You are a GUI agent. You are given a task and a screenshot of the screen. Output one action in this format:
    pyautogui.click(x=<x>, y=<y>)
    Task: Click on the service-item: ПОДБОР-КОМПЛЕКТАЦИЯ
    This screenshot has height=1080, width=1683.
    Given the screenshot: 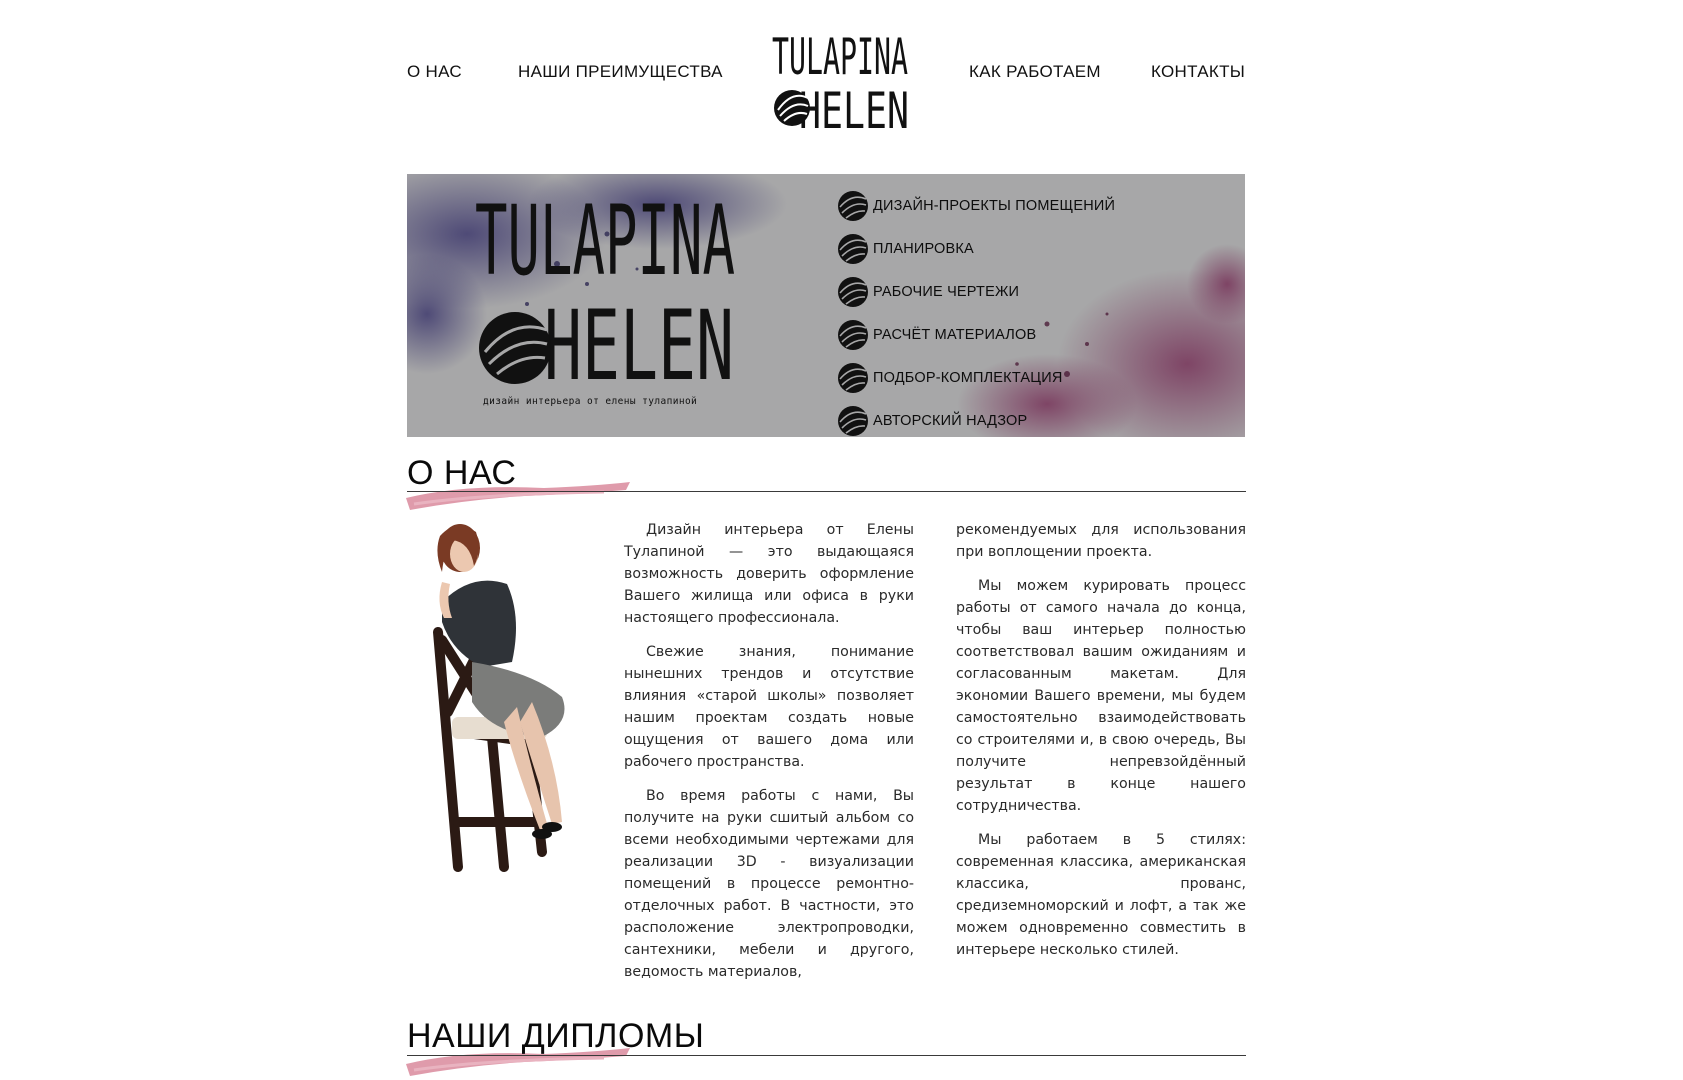 What is the action you would take?
    pyautogui.click(x=976, y=377)
    